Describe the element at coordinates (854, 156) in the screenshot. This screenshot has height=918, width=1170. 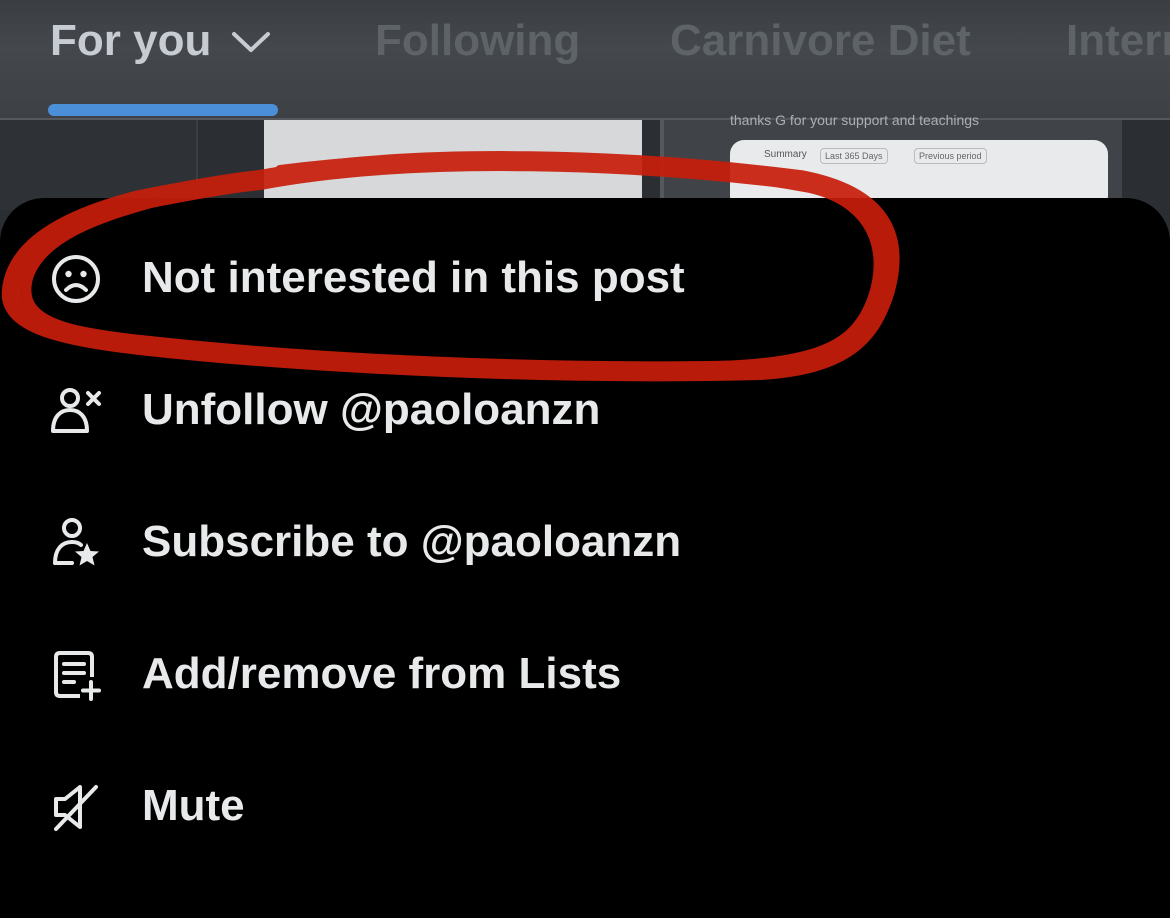
I see `card-label: Last 365 Days` at that location.